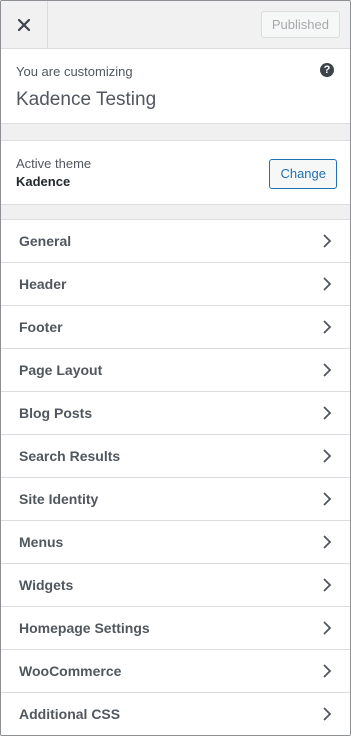 The width and height of the screenshot is (351, 736). What do you see at coordinates (46, 585) in the screenshot?
I see `section-item-label: Widgets` at bounding box center [46, 585].